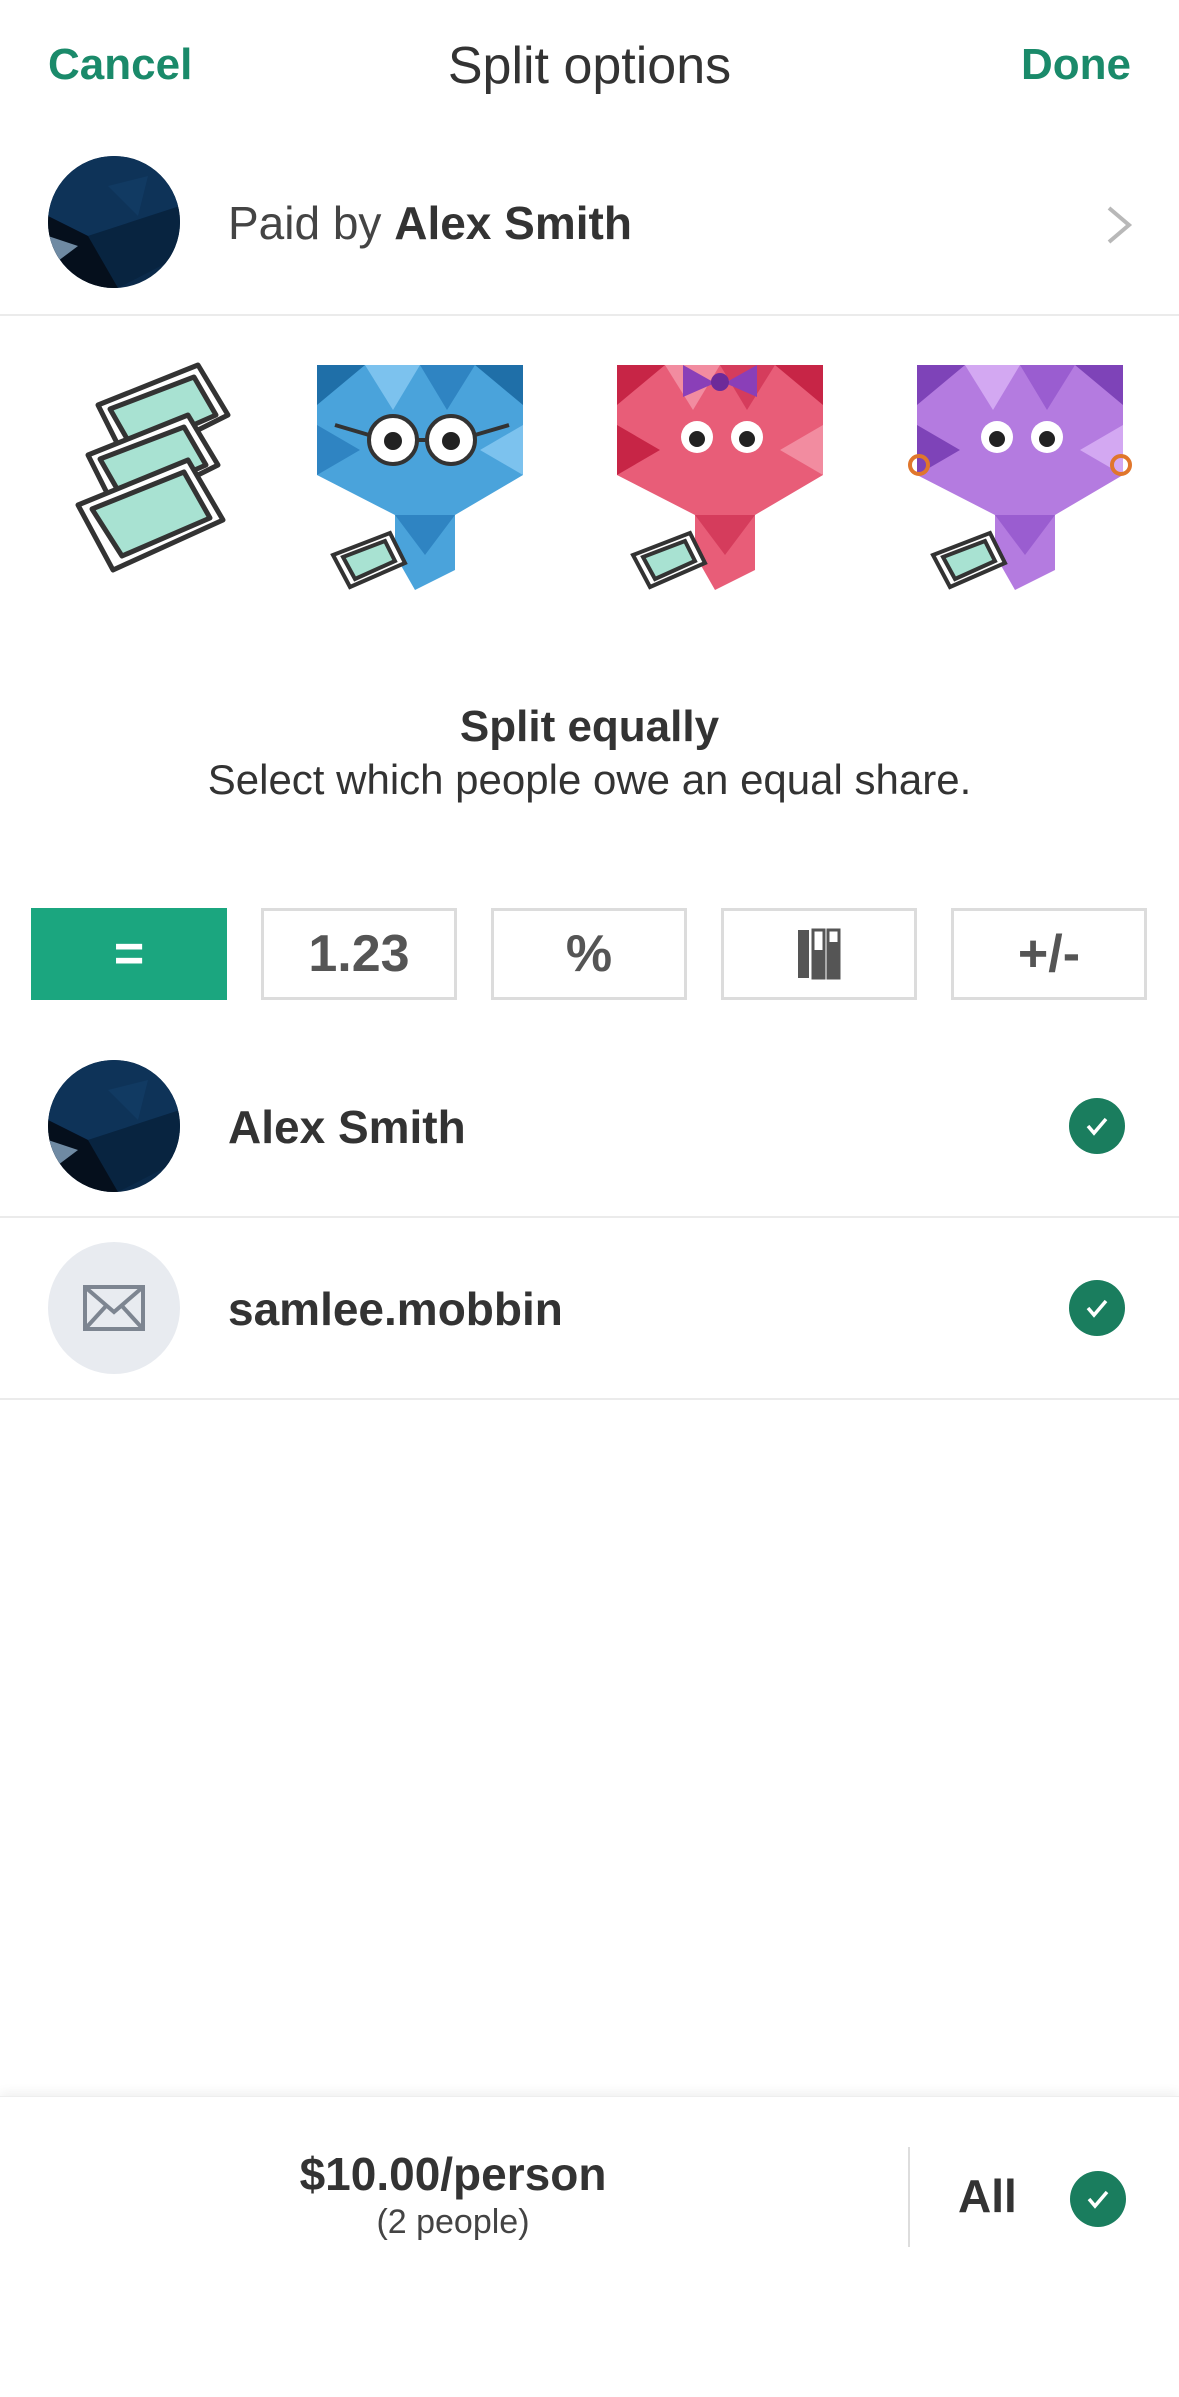 This screenshot has width=1179, height=2397. Describe the element at coordinates (987, 2196) in the screenshot. I see `select-all-label: All` at that location.